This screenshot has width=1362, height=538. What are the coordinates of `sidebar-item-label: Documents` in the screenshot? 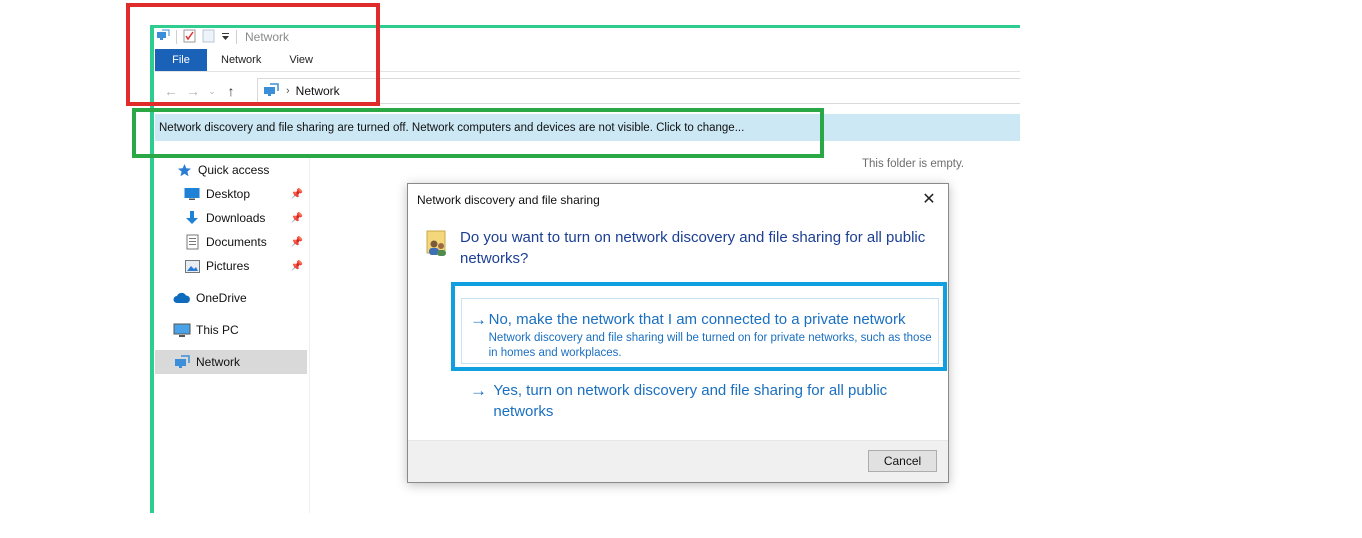 It's located at (236, 242).